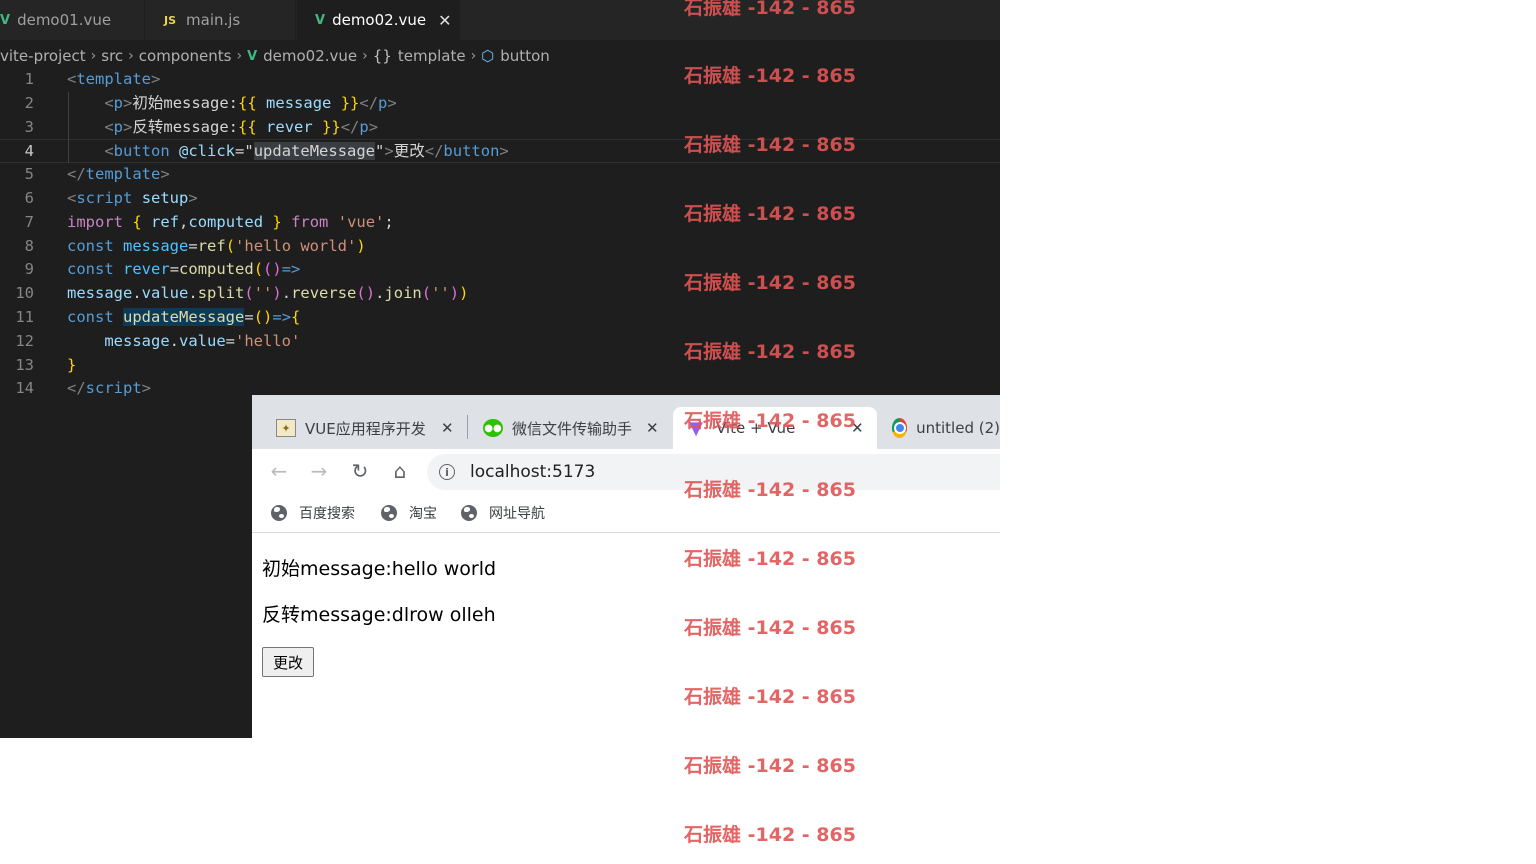 The image size is (1536, 864). What do you see at coordinates (29, 151) in the screenshot?
I see `line-number: 4` at bounding box center [29, 151].